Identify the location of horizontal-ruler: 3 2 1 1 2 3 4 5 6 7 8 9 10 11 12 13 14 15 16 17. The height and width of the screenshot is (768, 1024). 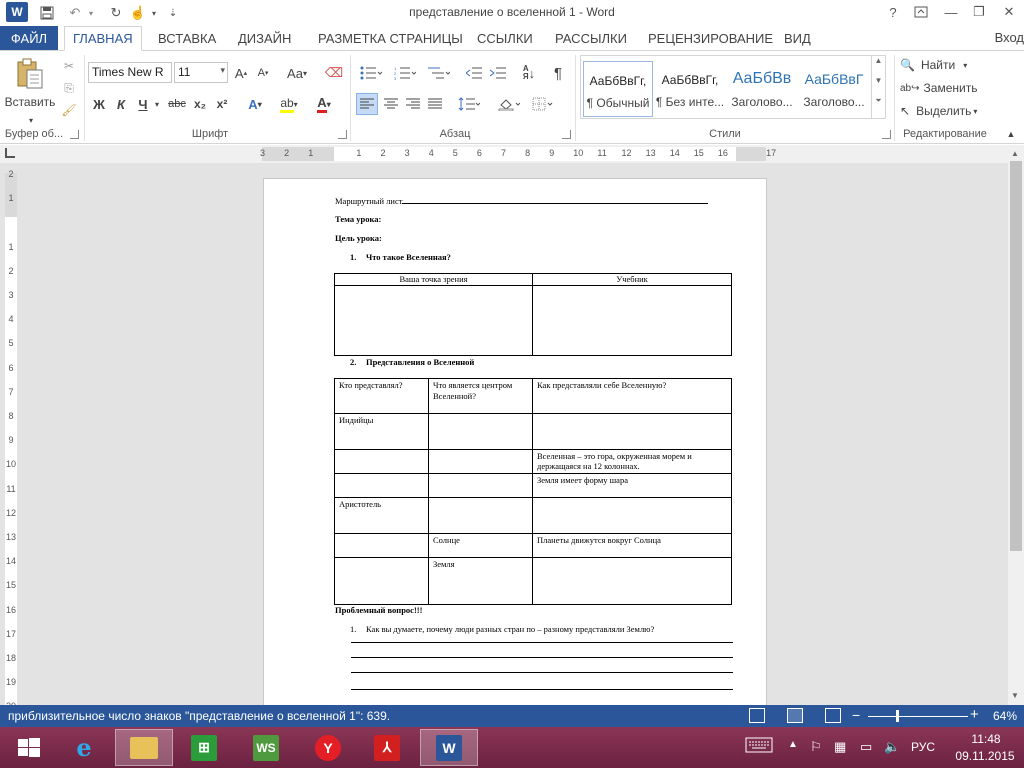
(518, 154).